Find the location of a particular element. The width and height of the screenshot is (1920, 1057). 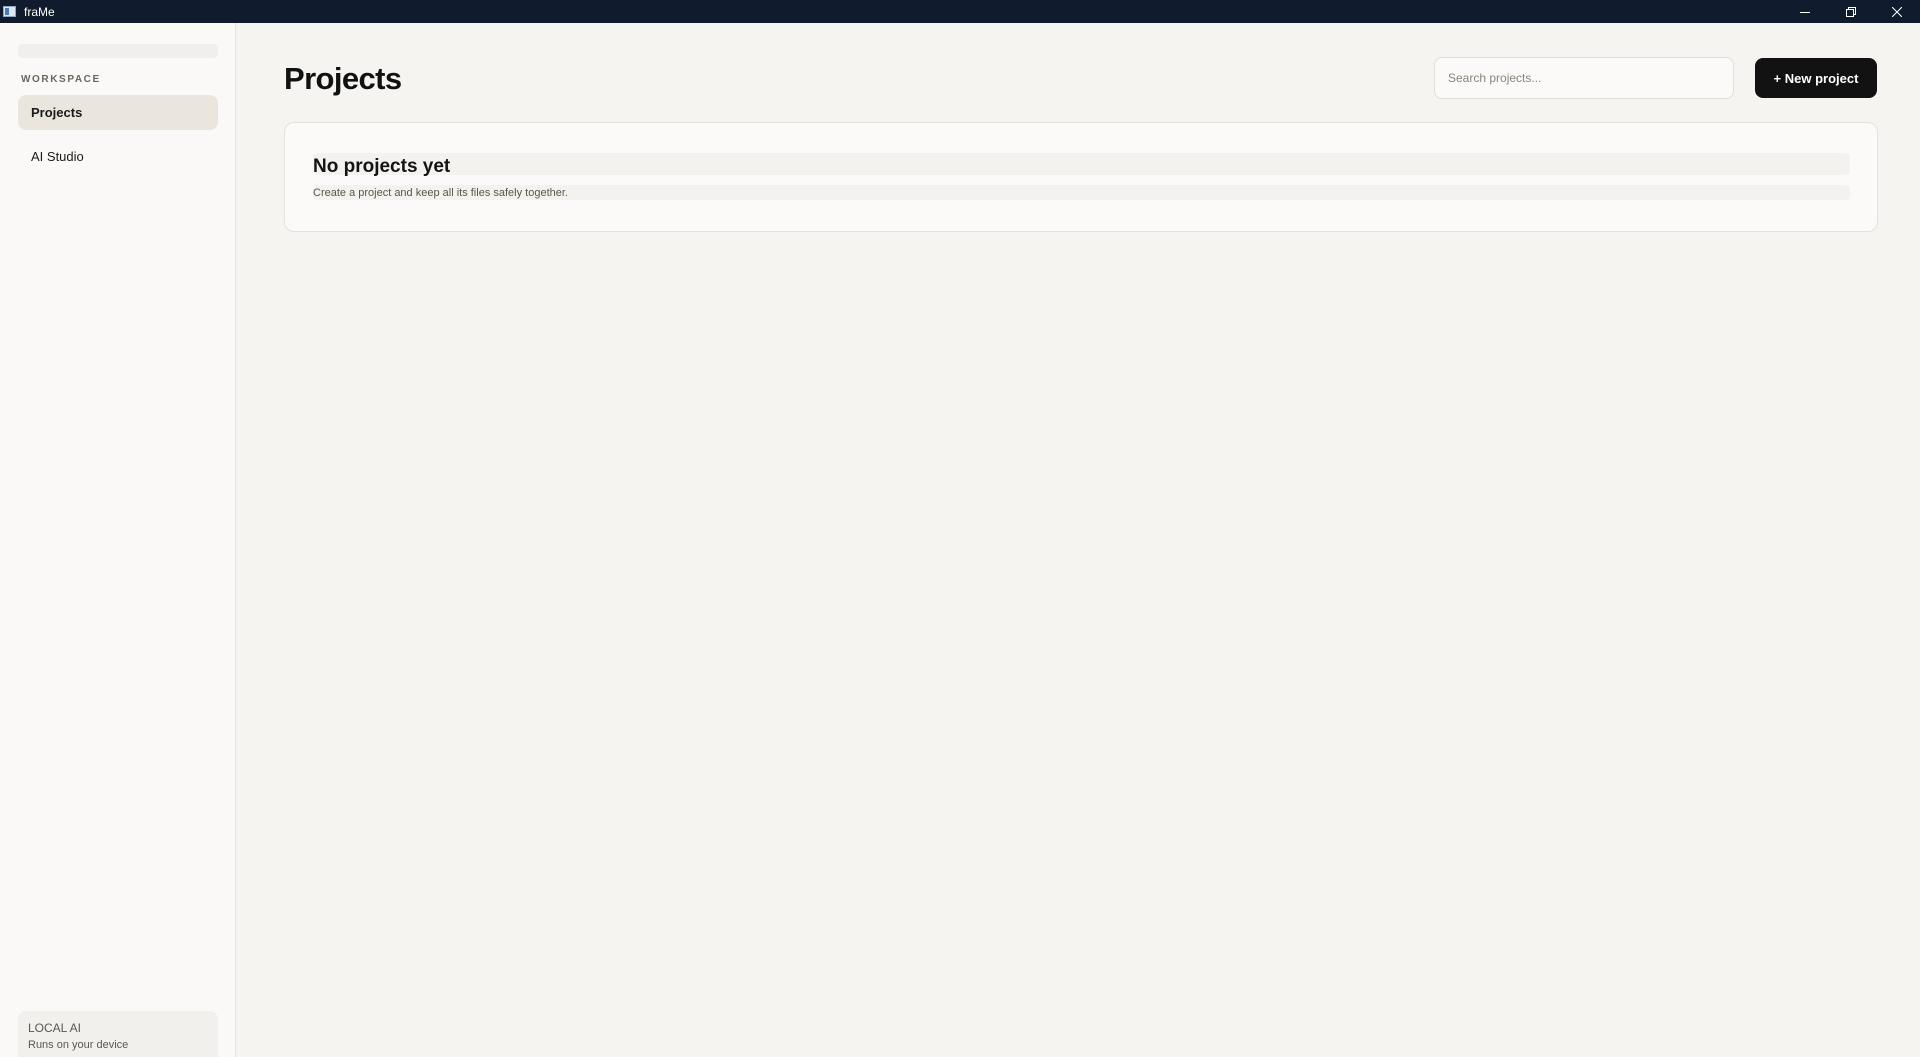

sidebar-item-ai-studio: AI Studio is located at coordinates (118, 156).